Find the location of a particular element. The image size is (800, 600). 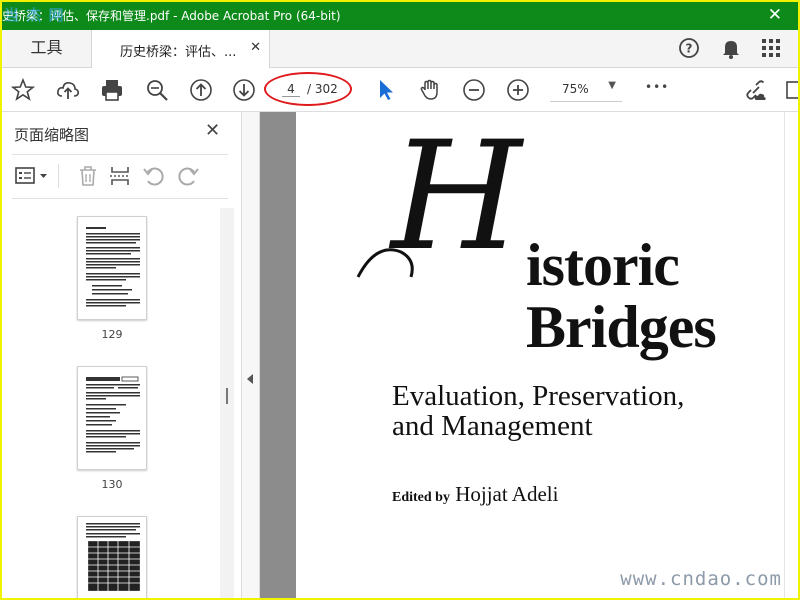

panel-splitter is located at coordinates (251, 355).